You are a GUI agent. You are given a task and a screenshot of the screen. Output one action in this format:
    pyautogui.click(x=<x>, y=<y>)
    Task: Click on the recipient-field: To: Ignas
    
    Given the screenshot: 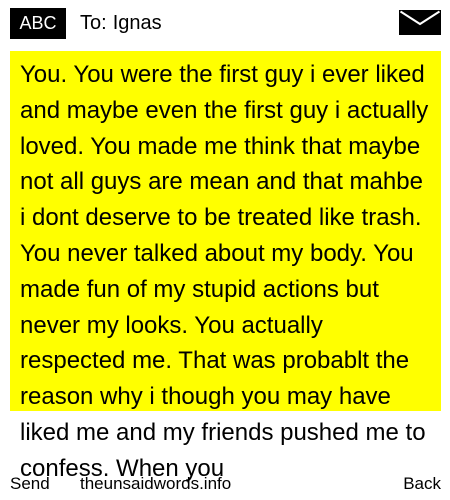 What is the action you would take?
    pyautogui.click(x=121, y=23)
    